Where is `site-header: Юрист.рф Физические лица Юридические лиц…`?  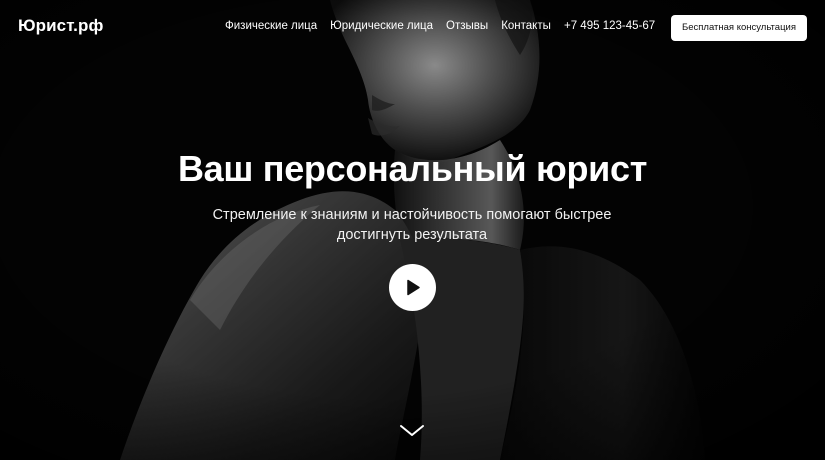
site-header: Юрист.рф Физические лица Юридические лиц… is located at coordinates (412, 28).